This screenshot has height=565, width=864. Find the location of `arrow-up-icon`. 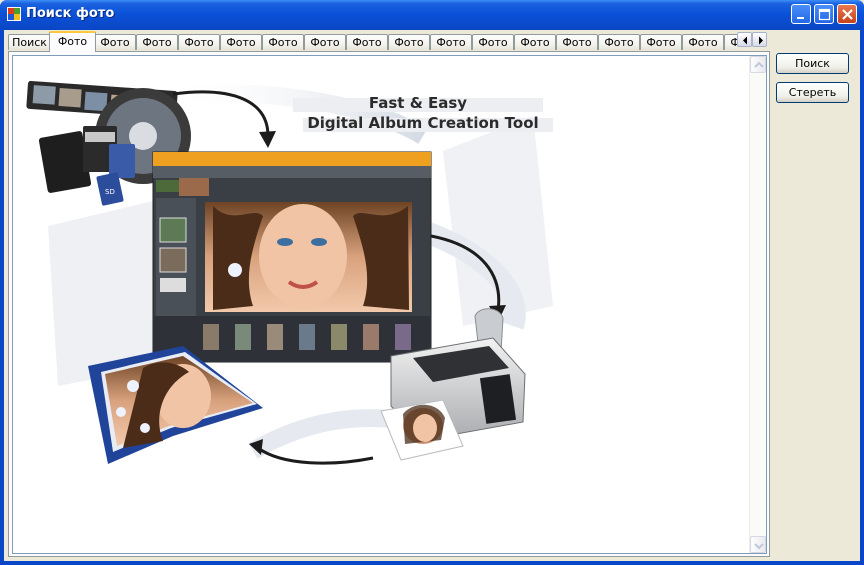

arrow-up-icon is located at coordinates (759, 64).